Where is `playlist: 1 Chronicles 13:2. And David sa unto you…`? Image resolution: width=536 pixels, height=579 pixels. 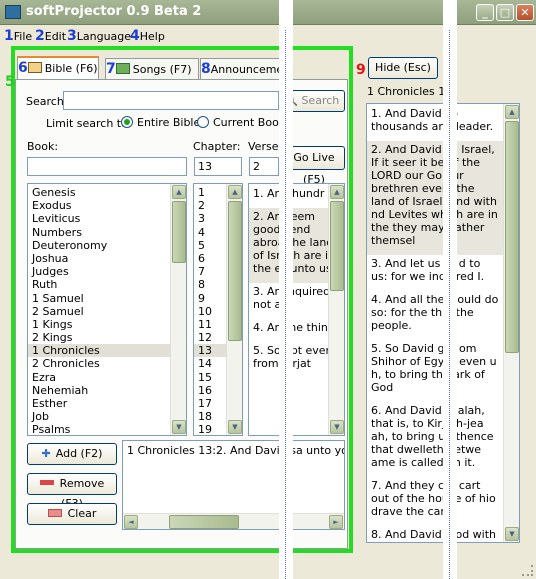
playlist: 1 Chronicles 13:2. And David sa unto you… is located at coordinates (233, 485).